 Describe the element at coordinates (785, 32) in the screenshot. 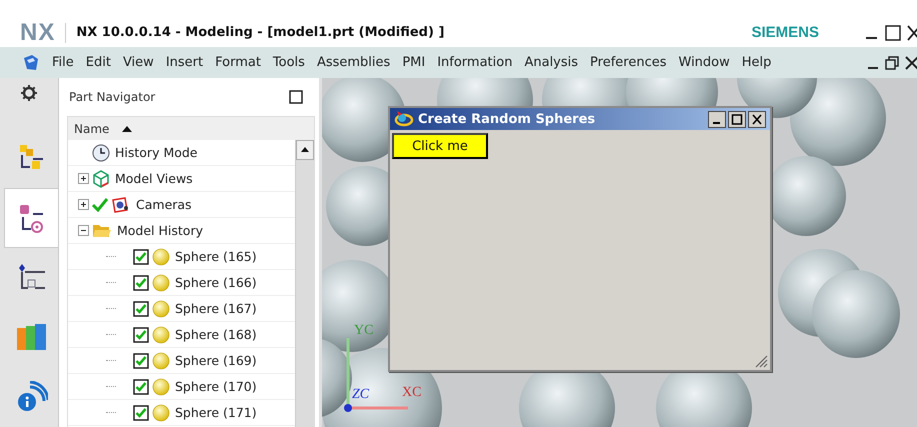

I see `brand-name: SIEMENS` at that location.